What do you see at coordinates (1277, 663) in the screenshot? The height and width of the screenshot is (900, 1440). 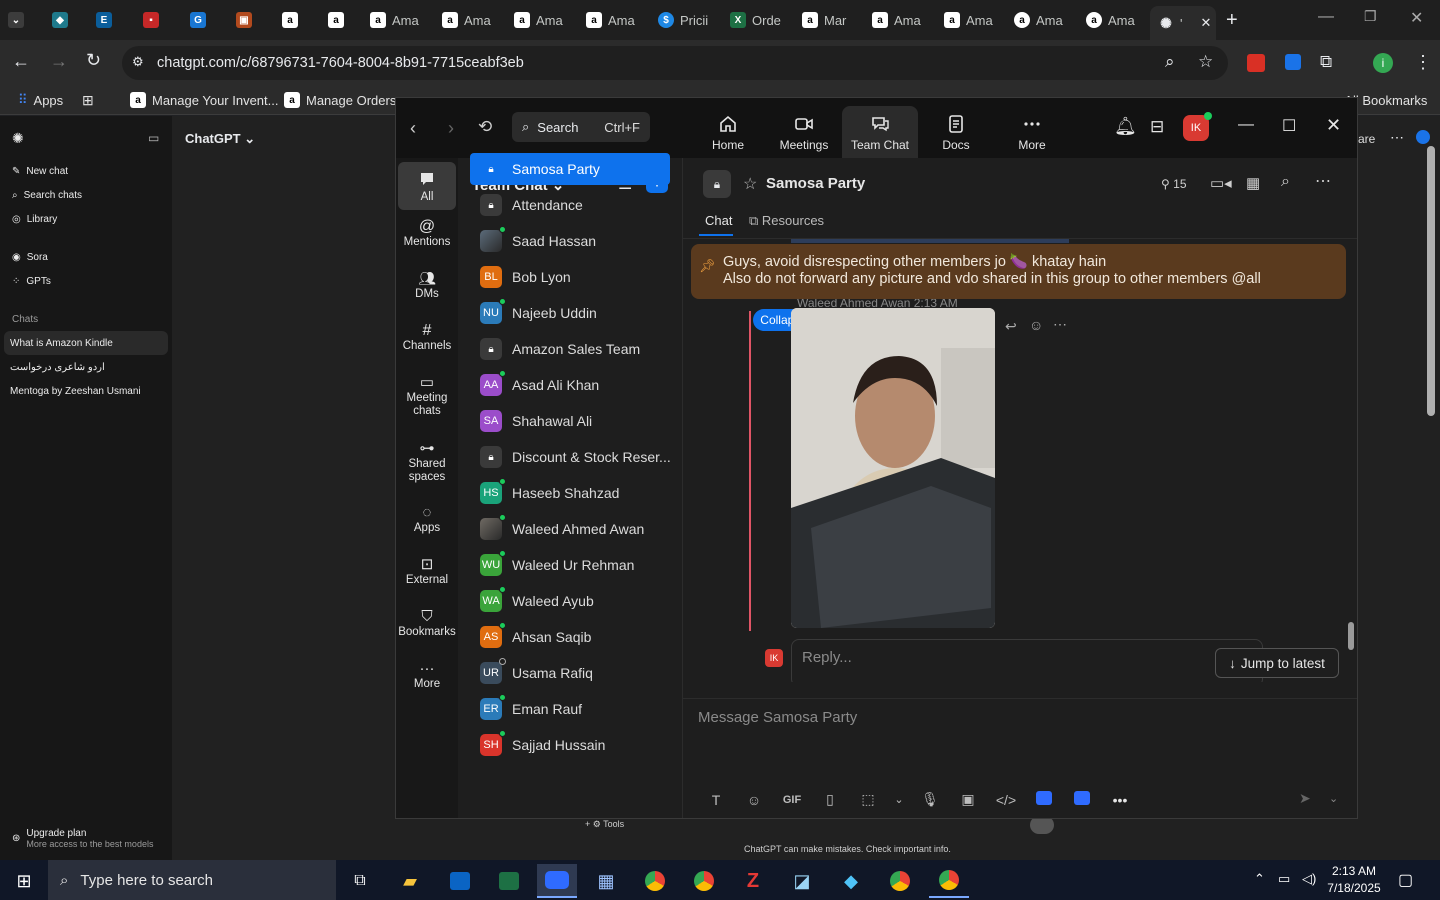 I see `jump-to-latest-button: ↓ Jump to latest` at bounding box center [1277, 663].